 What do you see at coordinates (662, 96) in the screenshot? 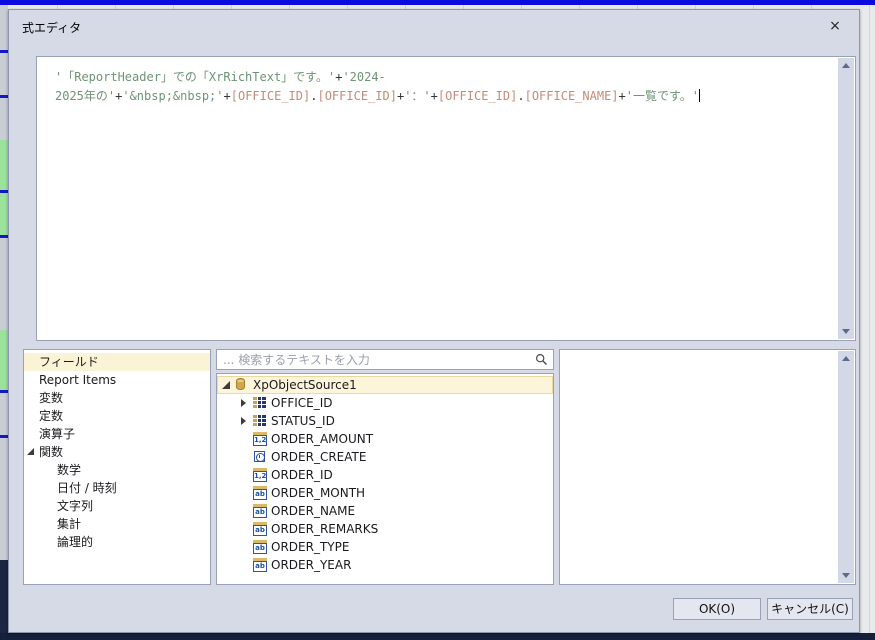
I see `expression-token-string: '一覧です。'` at bounding box center [662, 96].